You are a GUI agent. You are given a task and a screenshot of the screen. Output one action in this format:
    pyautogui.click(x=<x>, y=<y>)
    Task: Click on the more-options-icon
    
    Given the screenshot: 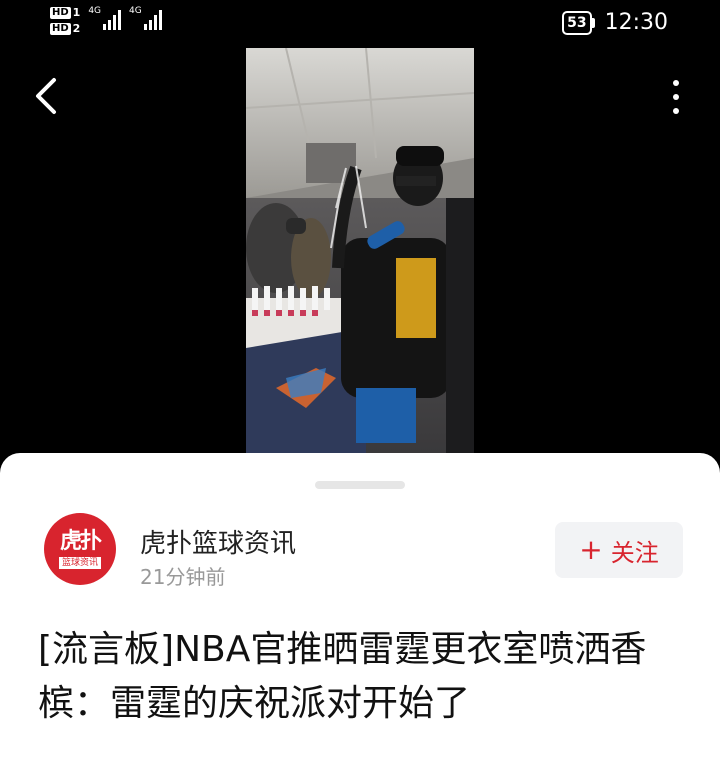 What is the action you would take?
    pyautogui.click(x=676, y=97)
    